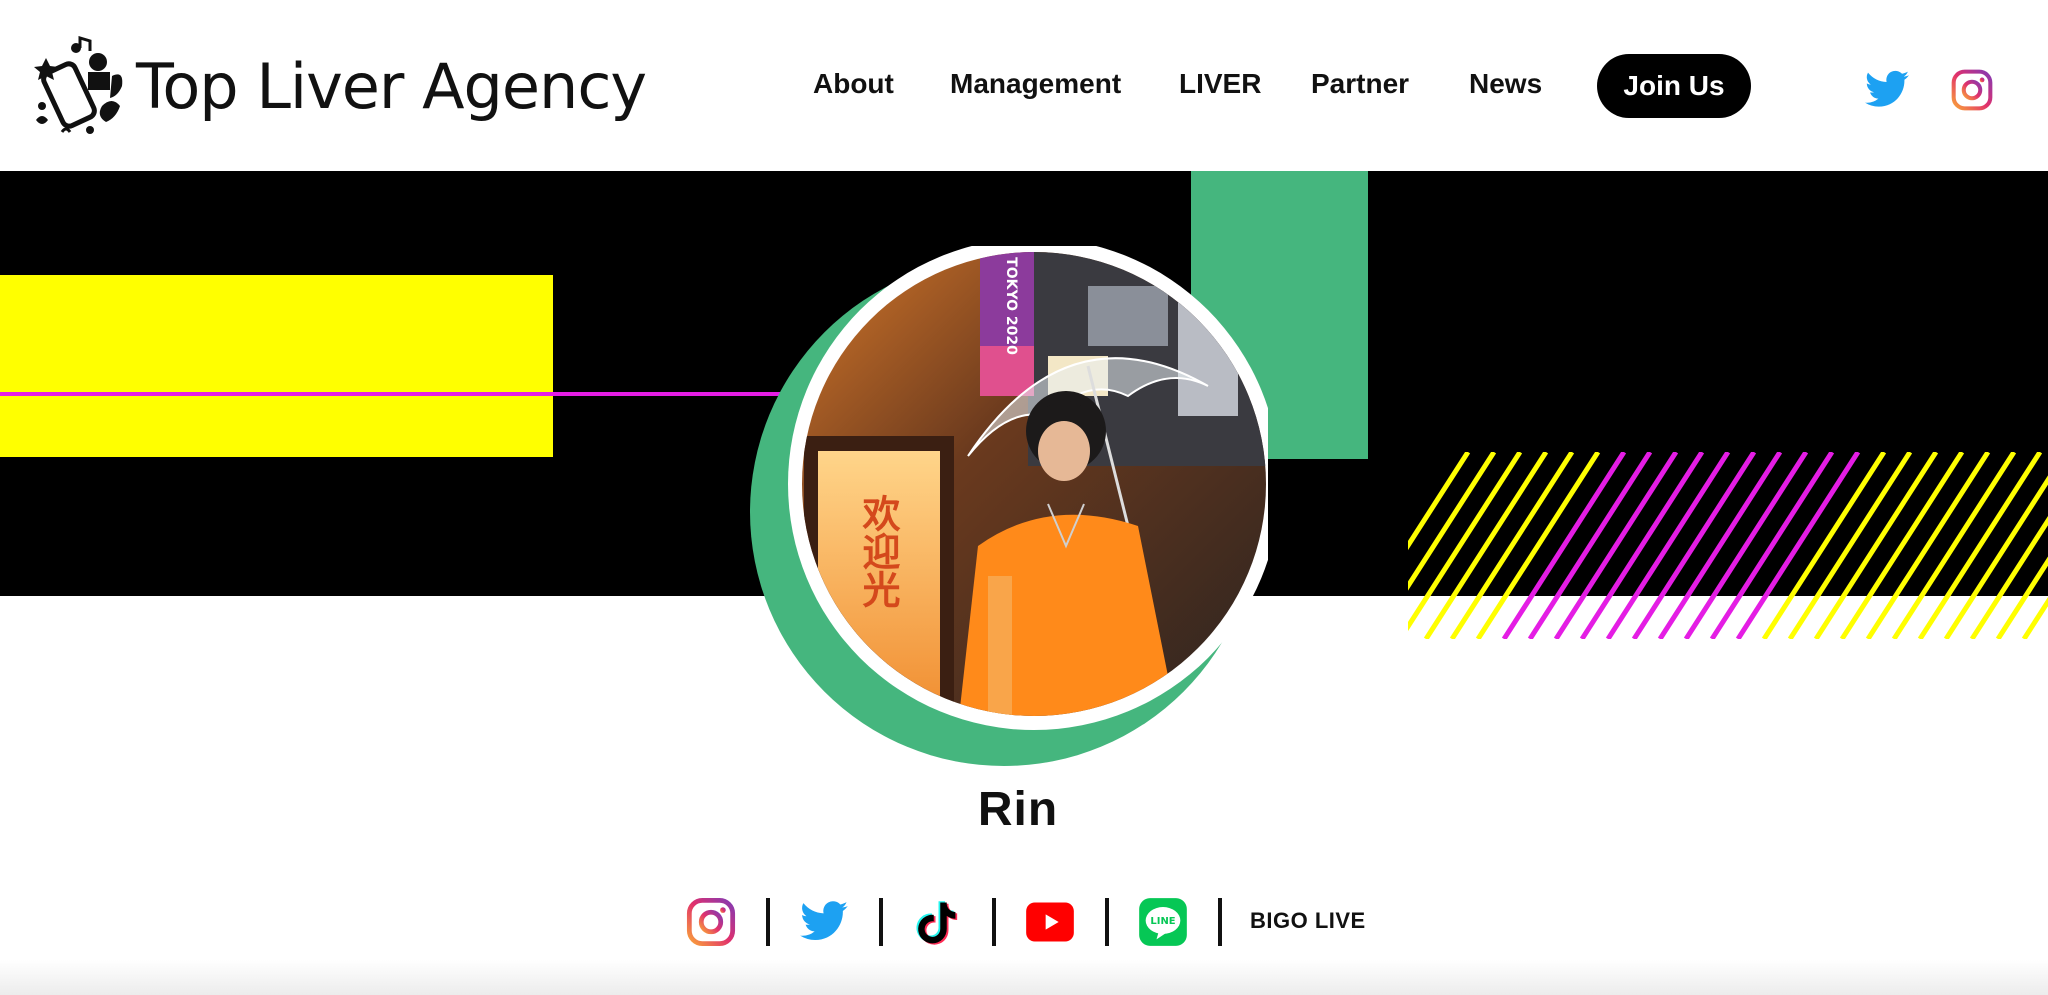  I want to click on photo-banner-text: TOKYO 2020, so click(1011, 306).